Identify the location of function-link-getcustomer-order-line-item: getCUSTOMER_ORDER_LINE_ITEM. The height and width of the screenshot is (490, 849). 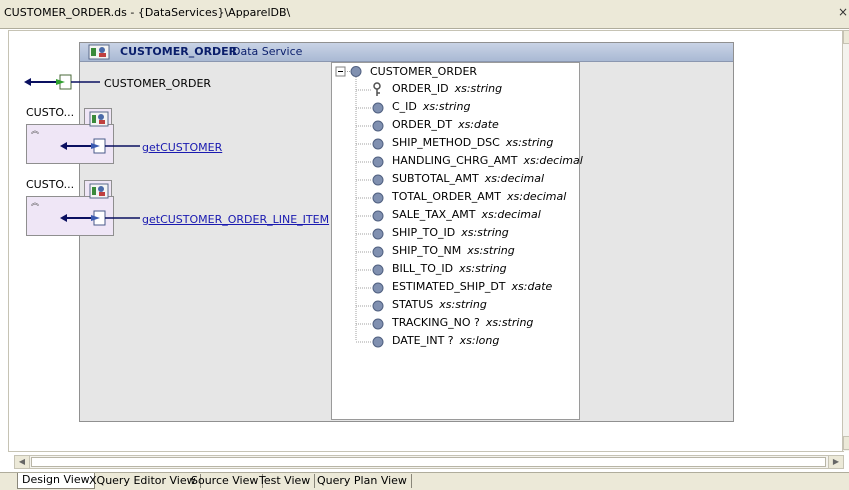
(235, 219).